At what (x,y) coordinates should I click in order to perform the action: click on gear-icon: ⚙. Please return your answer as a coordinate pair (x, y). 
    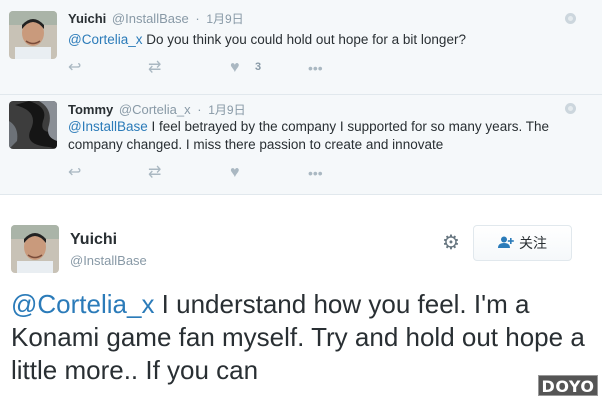
    Looking at the image, I should click on (451, 243).